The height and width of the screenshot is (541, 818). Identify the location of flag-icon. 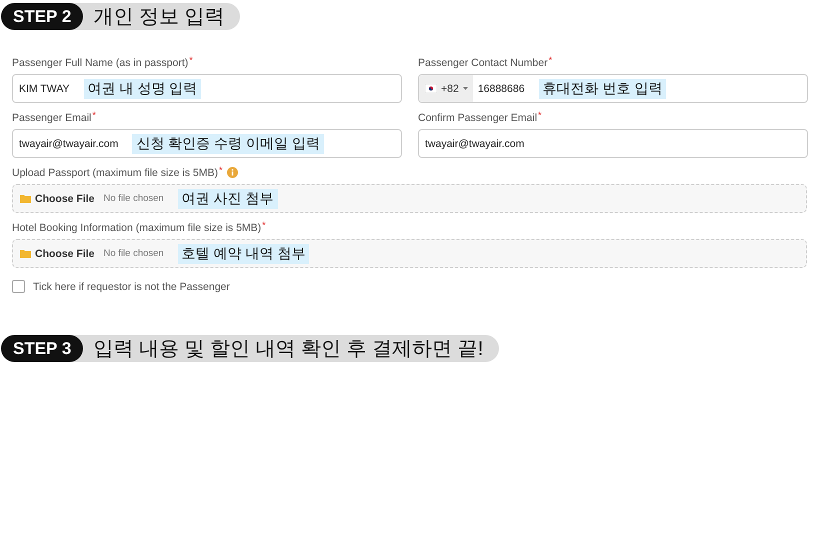
(431, 88).